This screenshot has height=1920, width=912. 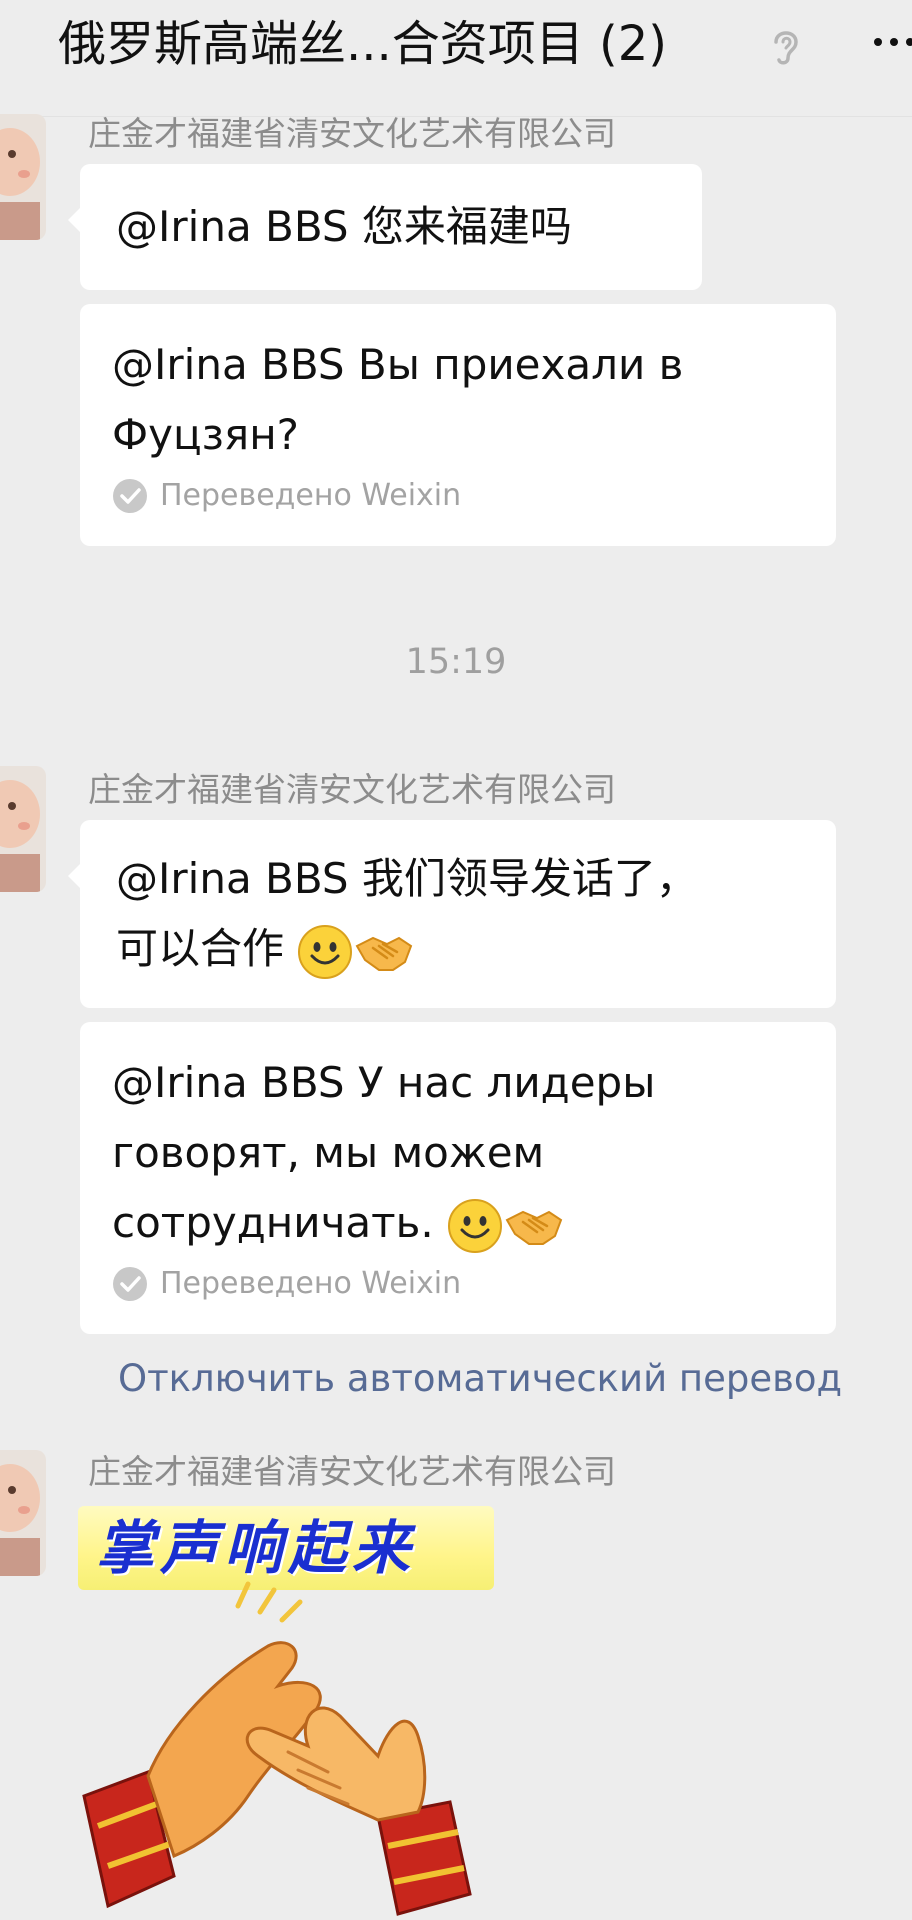 I want to click on chat-title: 俄罗斯高端丝...合资项目 (2), so click(x=362, y=44).